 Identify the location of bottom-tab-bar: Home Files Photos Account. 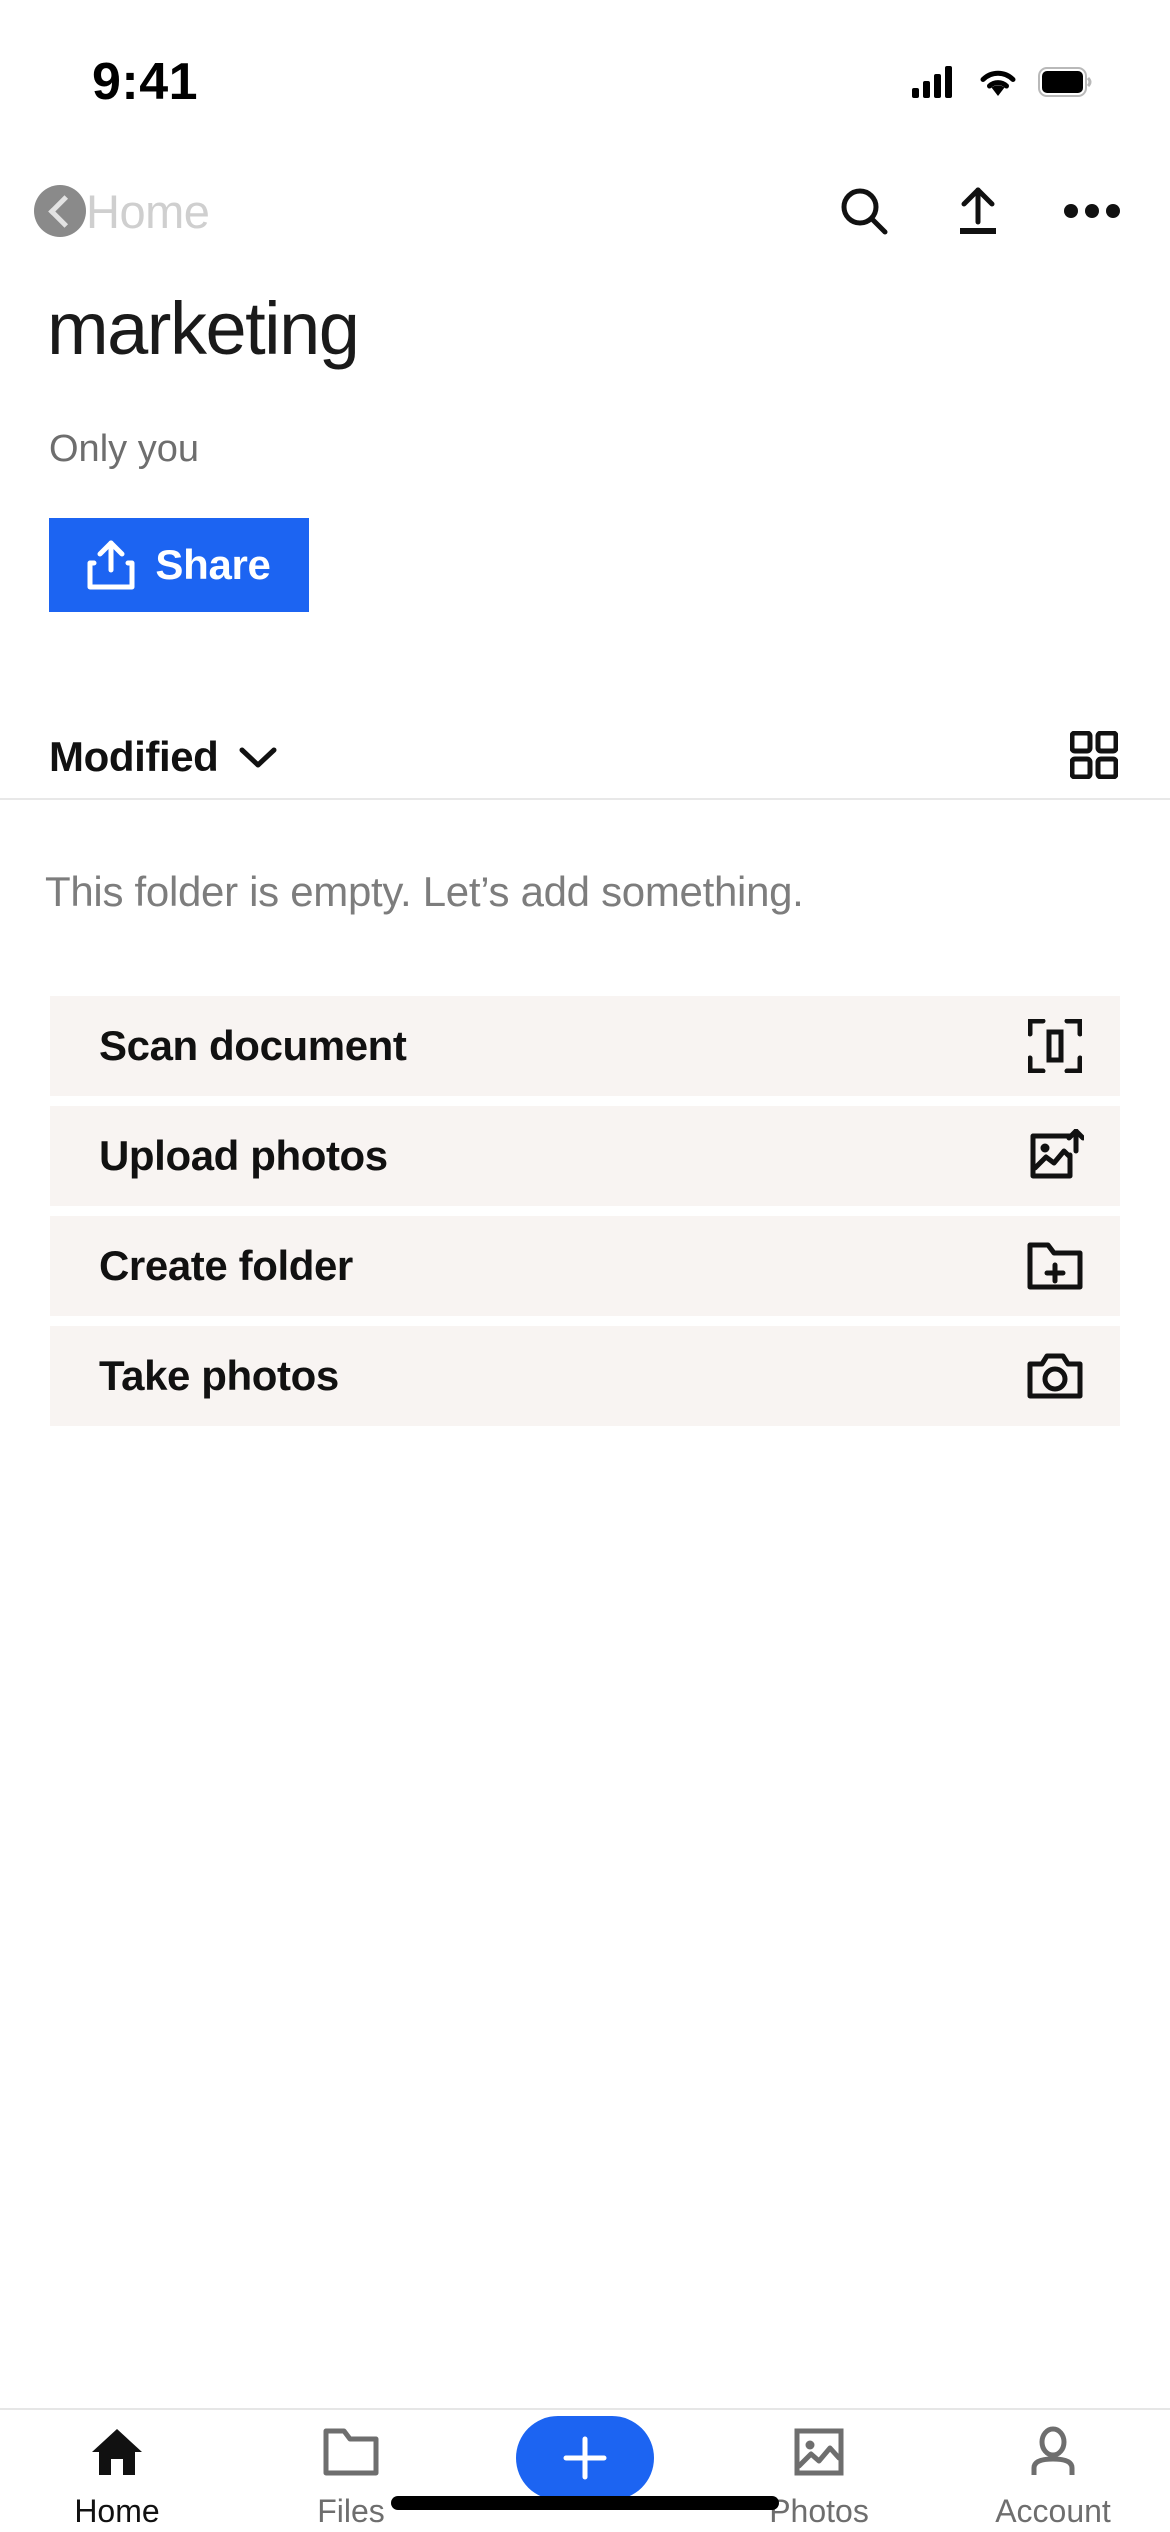
(585, 2470).